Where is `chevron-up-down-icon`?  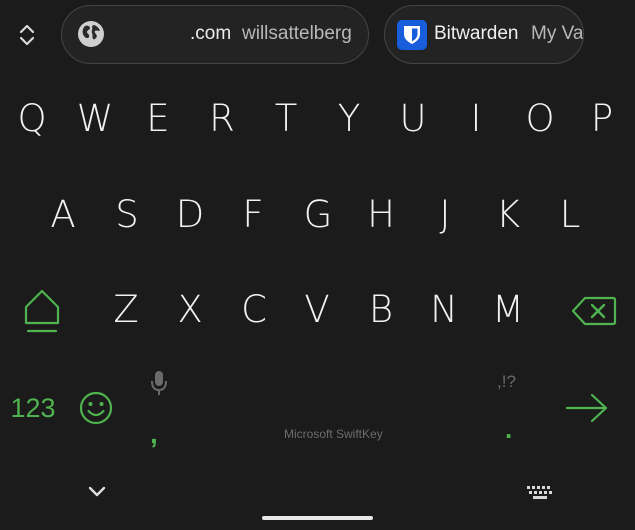
chevron-up-down-icon is located at coordinates (27, 35).